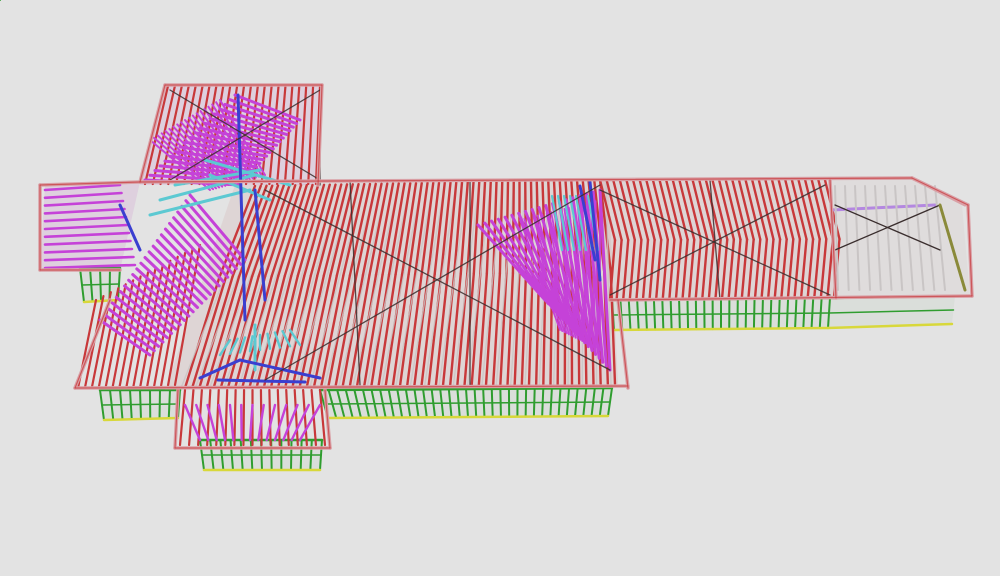 The width and height of the screenshot is (1000, 576). What do you see at coordinates (261, 381) in the screenshot?
I see `girder` at bounding box center [261, 381].